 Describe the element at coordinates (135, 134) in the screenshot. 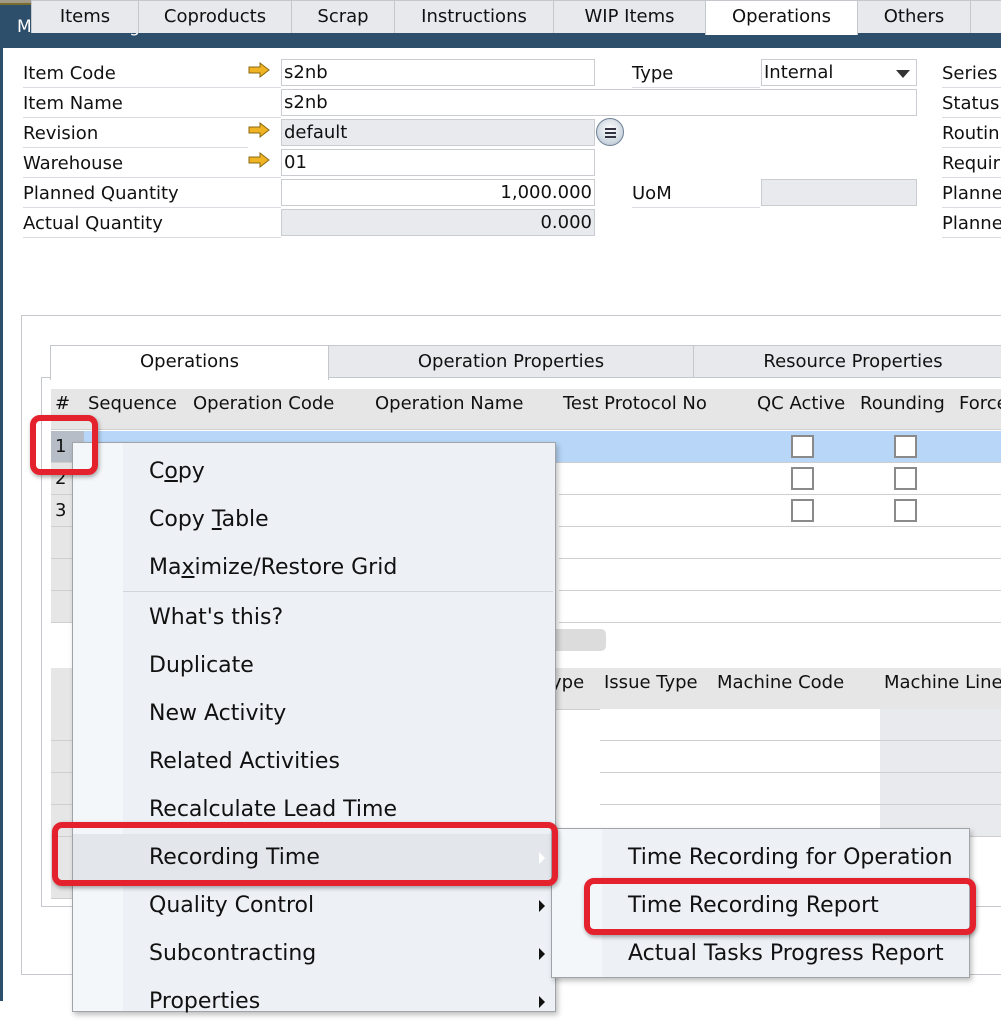

I see `revision-label: Revision` at that location.